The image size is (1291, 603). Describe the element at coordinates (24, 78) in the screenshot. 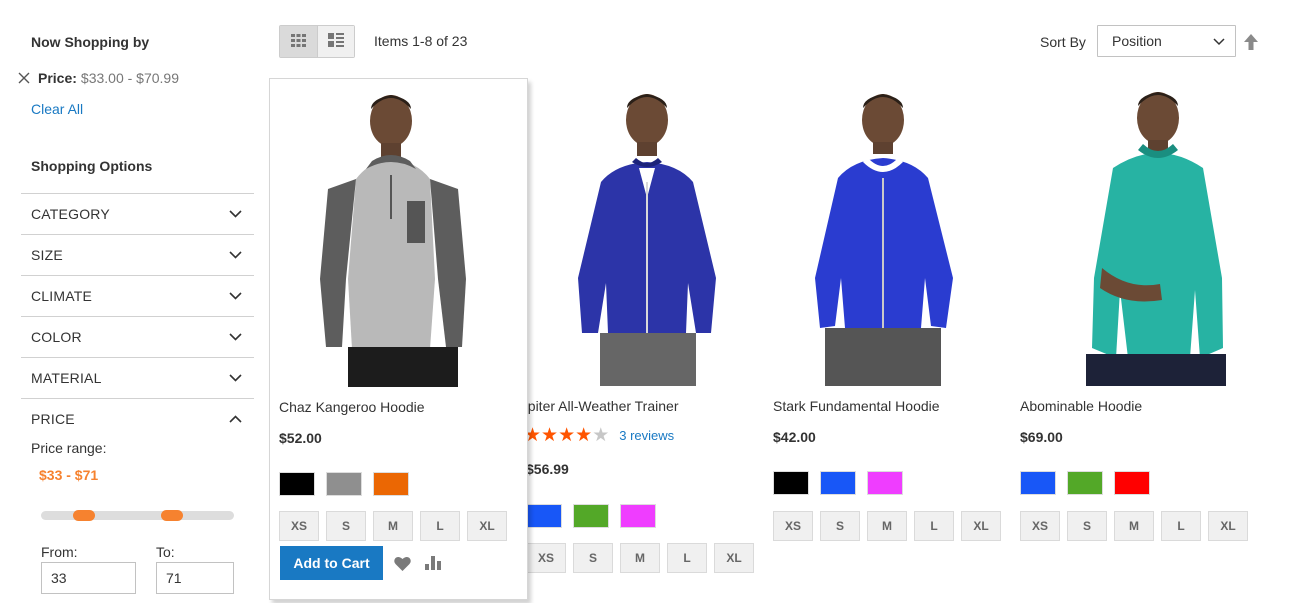

I see `remove-filter-icon` at that location.